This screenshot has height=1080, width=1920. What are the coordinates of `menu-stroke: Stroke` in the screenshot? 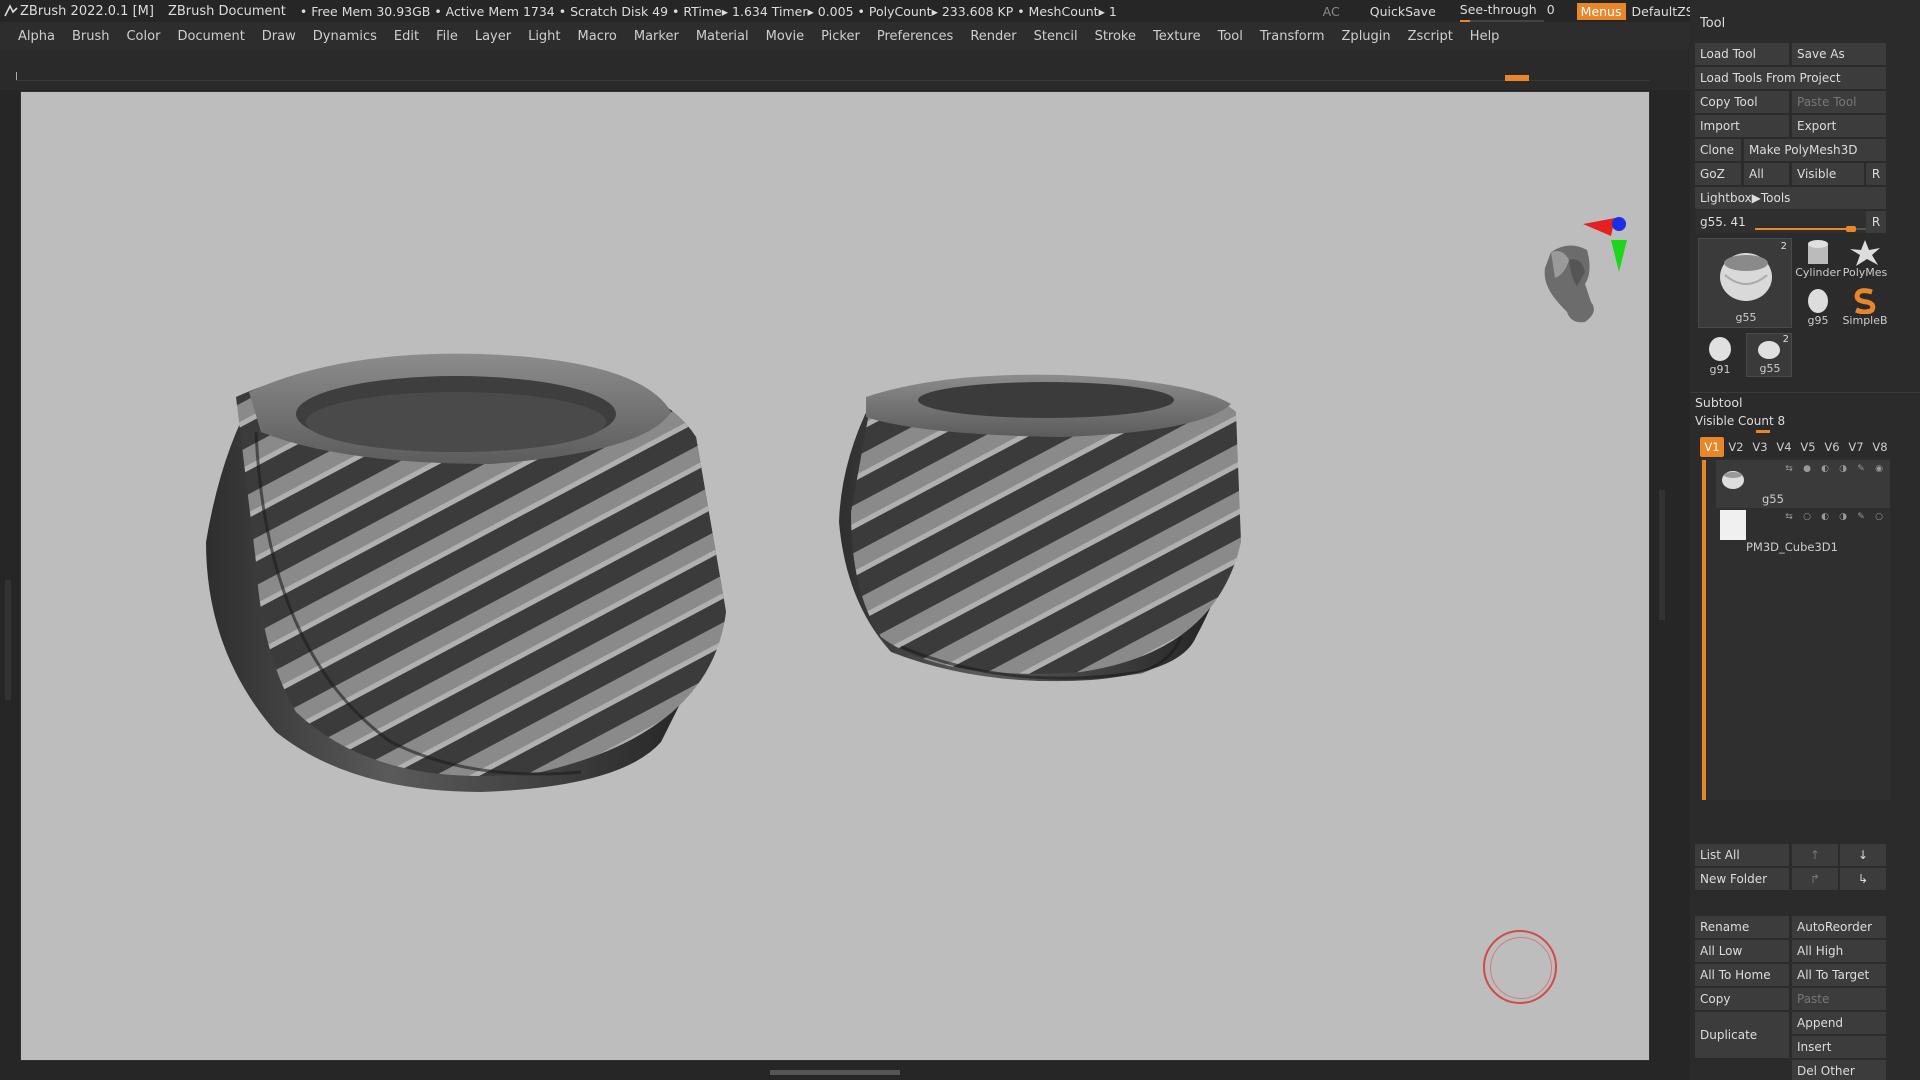 It's located at (1115, 36).